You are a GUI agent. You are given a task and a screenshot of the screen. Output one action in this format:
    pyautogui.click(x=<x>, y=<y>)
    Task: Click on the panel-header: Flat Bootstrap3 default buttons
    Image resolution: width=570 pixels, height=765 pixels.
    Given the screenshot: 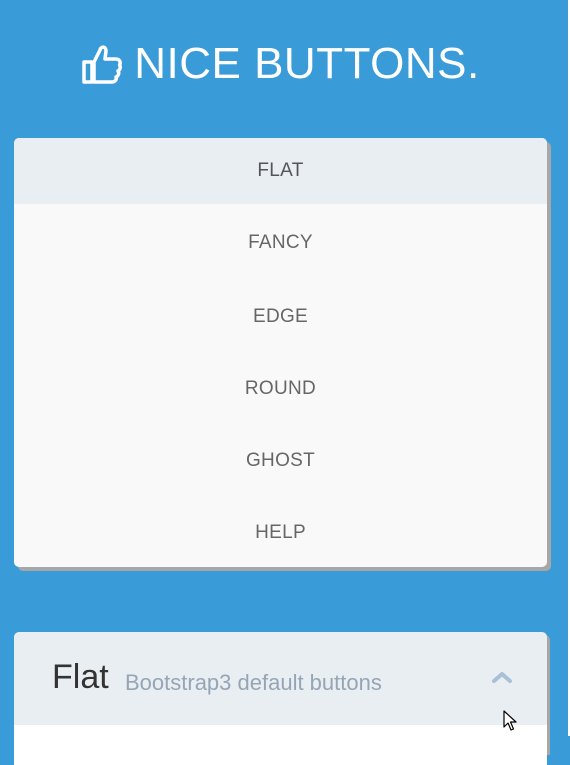 What is the action you would take?
    pyautogui.click(x=280, y=678)
    